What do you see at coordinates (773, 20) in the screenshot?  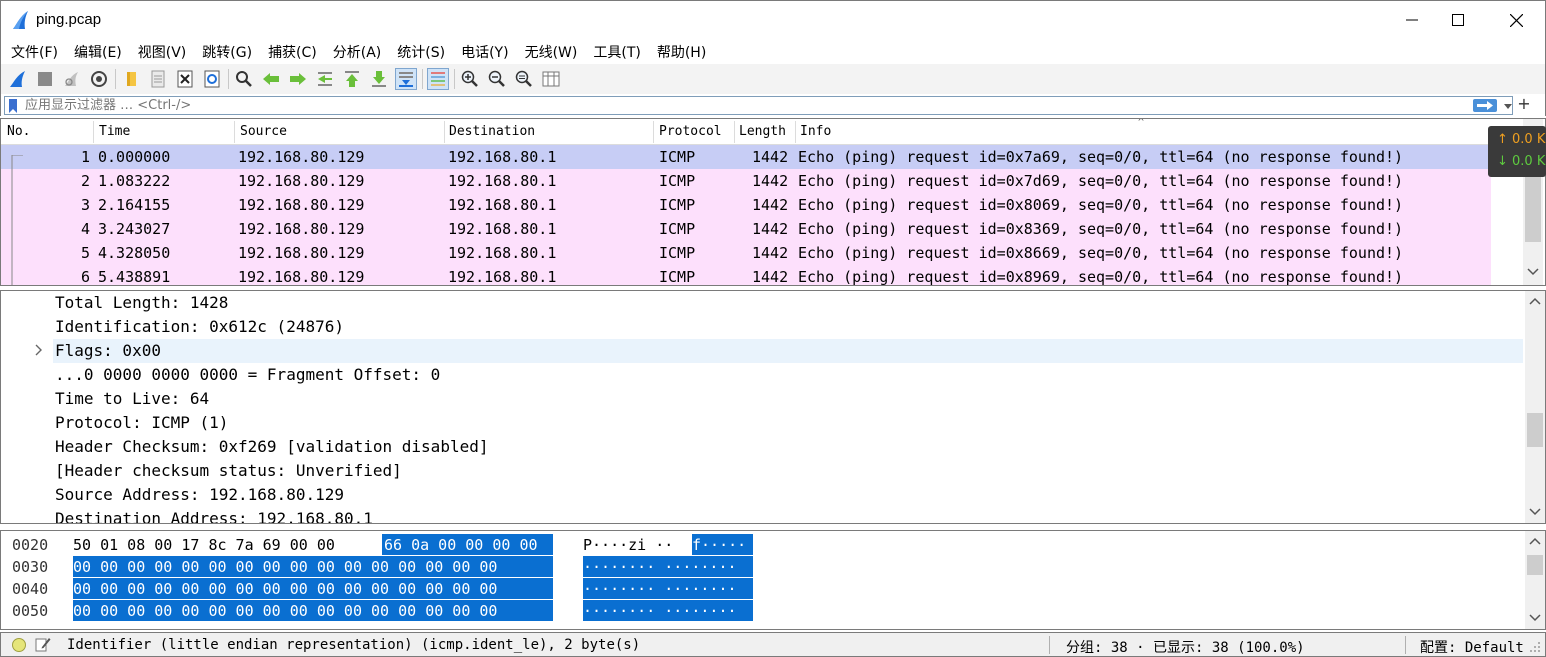 I see `title-bar: ping.pcap` at bounding box center [773, 20].